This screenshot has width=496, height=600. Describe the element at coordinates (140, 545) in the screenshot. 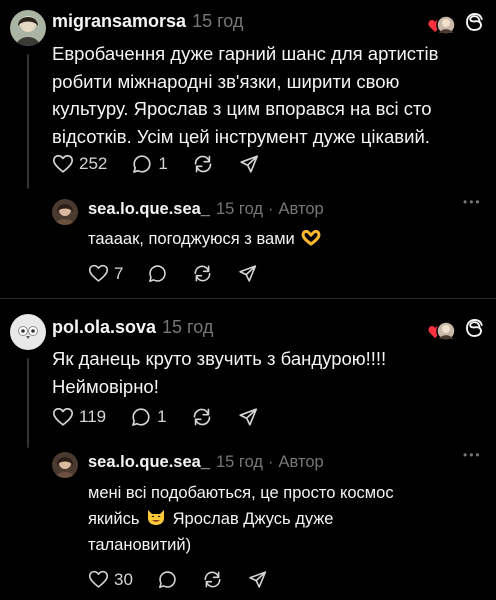

I see `text-line: талановитий)` at that location.